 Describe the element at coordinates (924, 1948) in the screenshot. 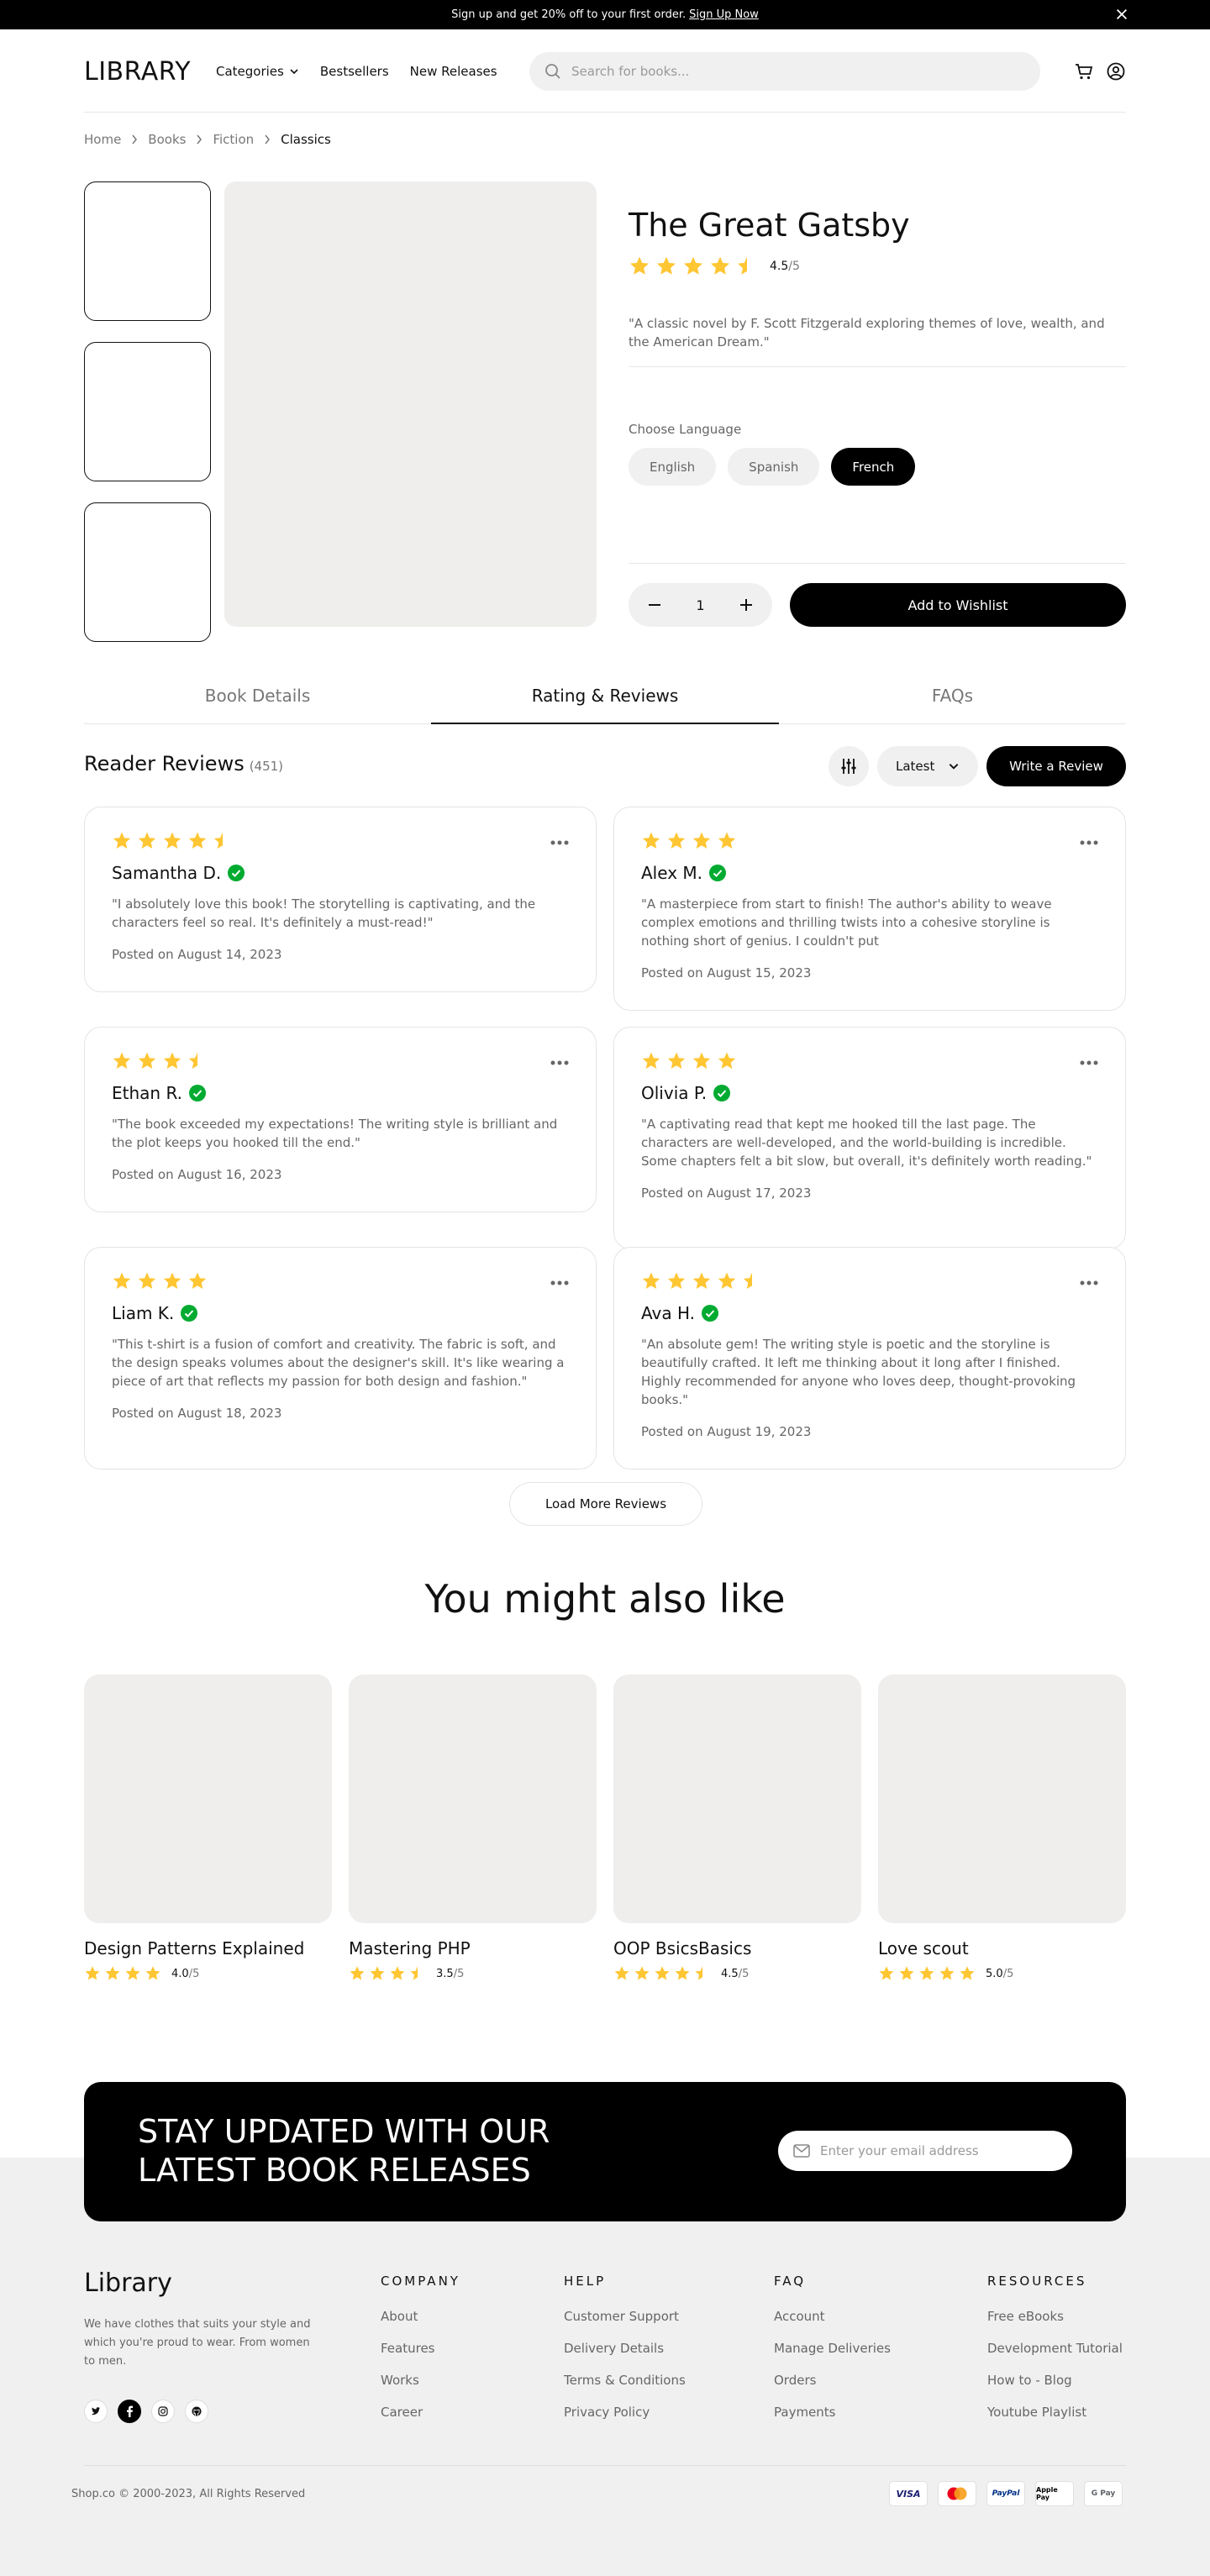

I see `product-card-name: Love scout` at that location.